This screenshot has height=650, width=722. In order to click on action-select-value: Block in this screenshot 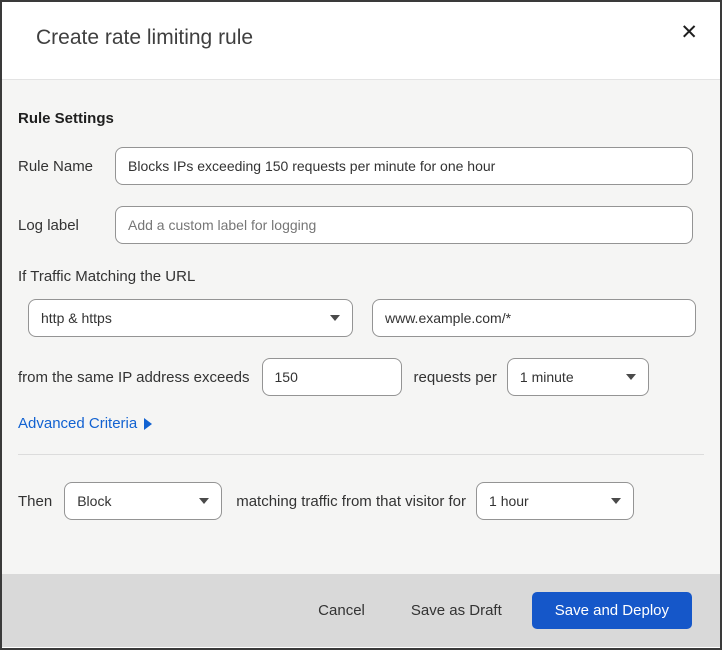, I will do `click(94, 501)`.